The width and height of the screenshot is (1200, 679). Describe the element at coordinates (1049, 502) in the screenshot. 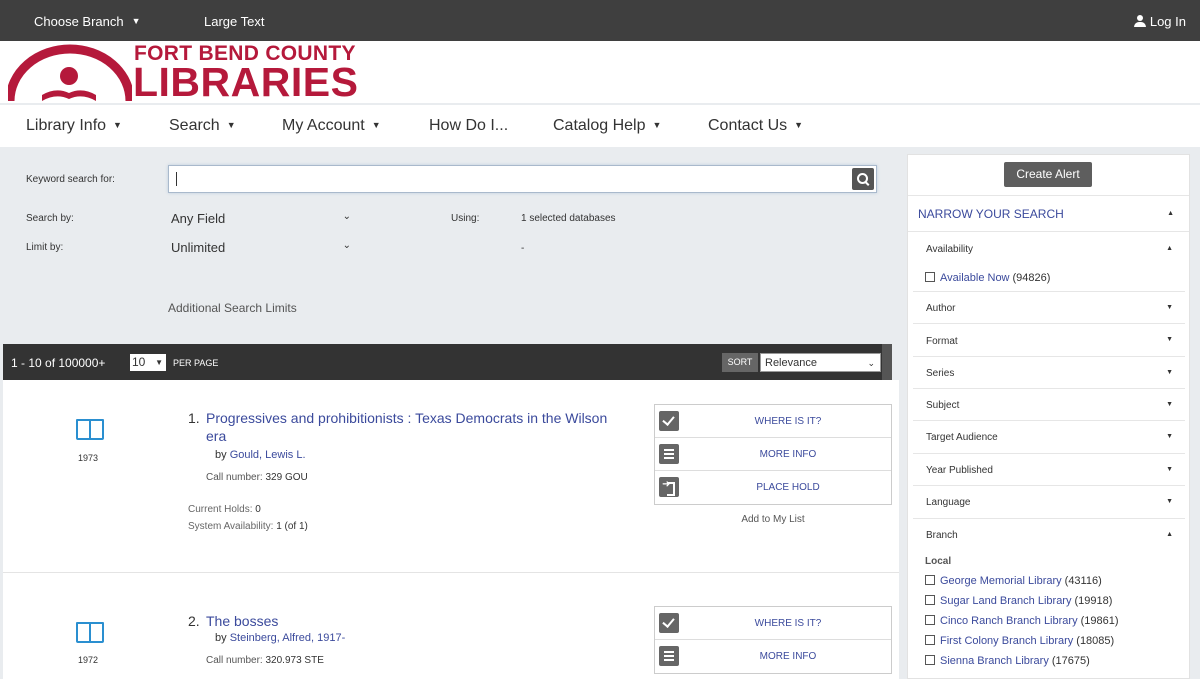

I see `facet-language: Language ▼` at that location.